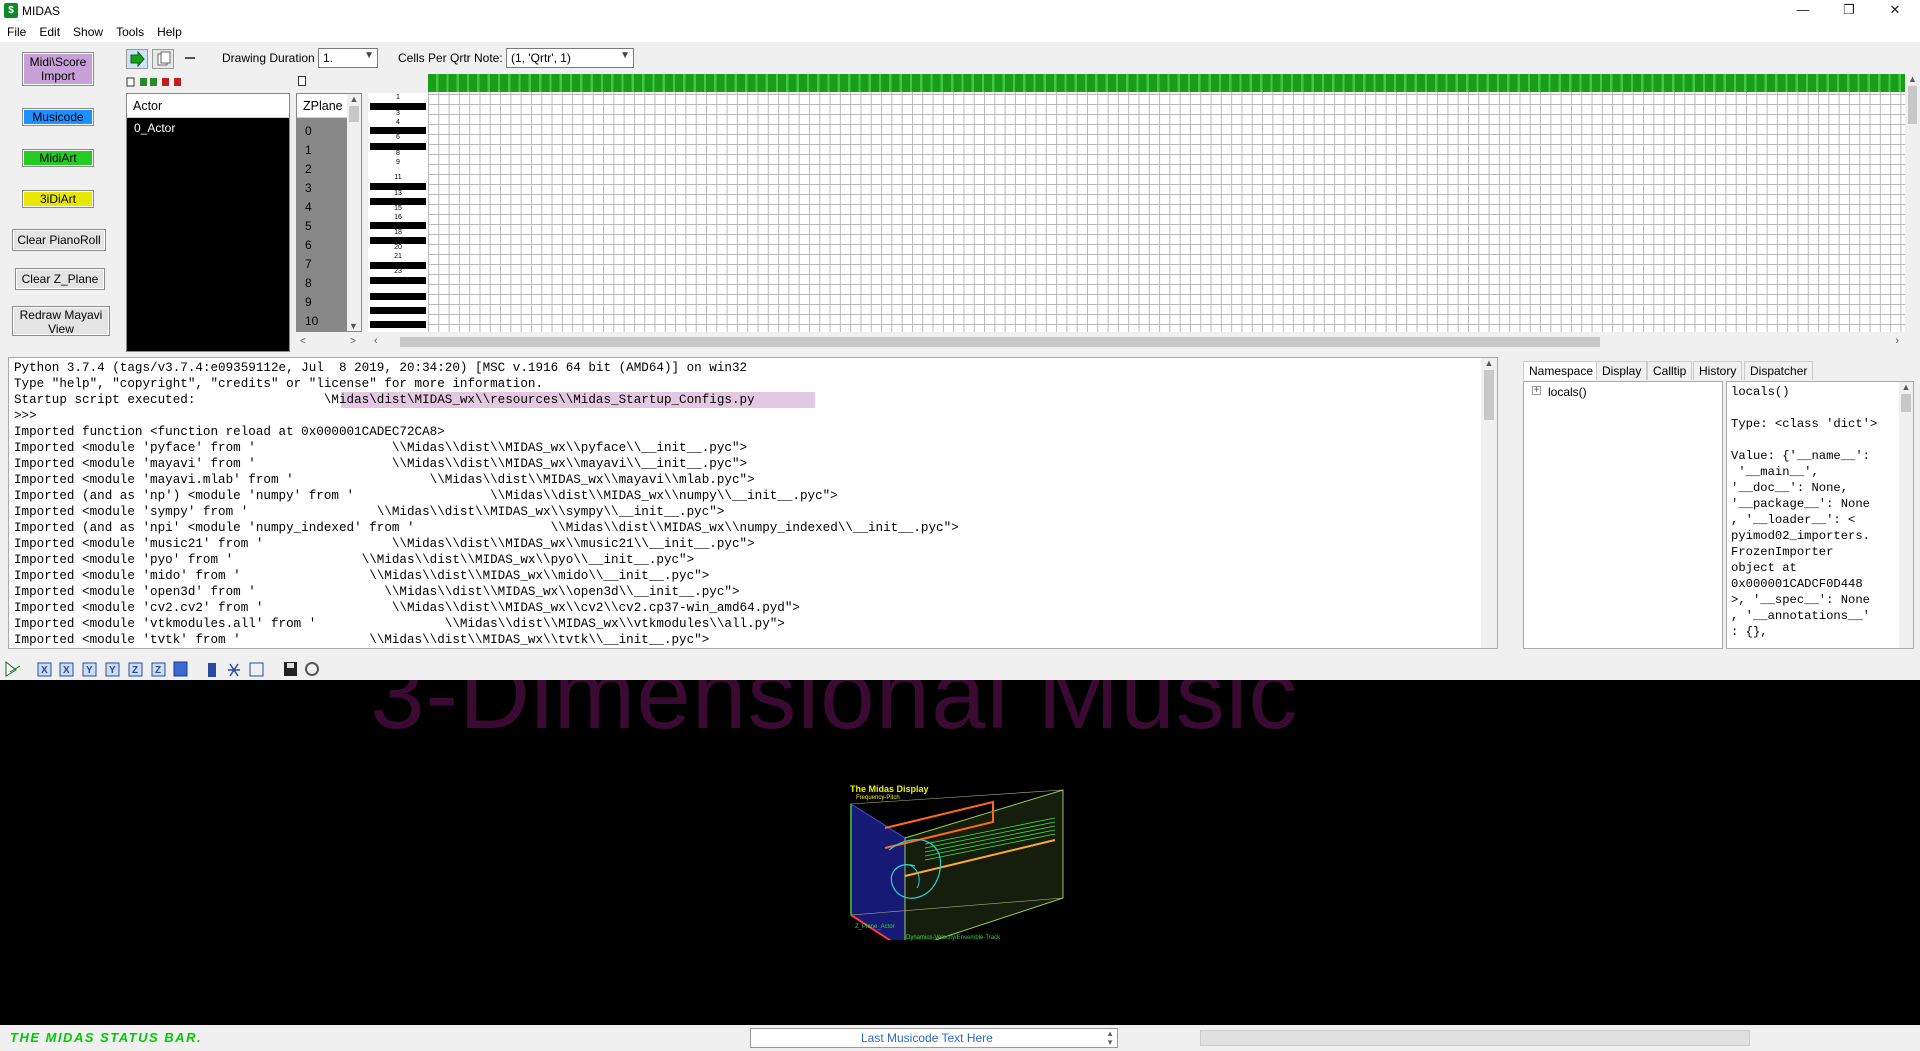 This screenshot has height=1051, width=1920. What do you see at coordinates (1779, 370) in the screenshot?
I see `tab-dispatcher: Dispatcher` at bounding box center [1779, 370].